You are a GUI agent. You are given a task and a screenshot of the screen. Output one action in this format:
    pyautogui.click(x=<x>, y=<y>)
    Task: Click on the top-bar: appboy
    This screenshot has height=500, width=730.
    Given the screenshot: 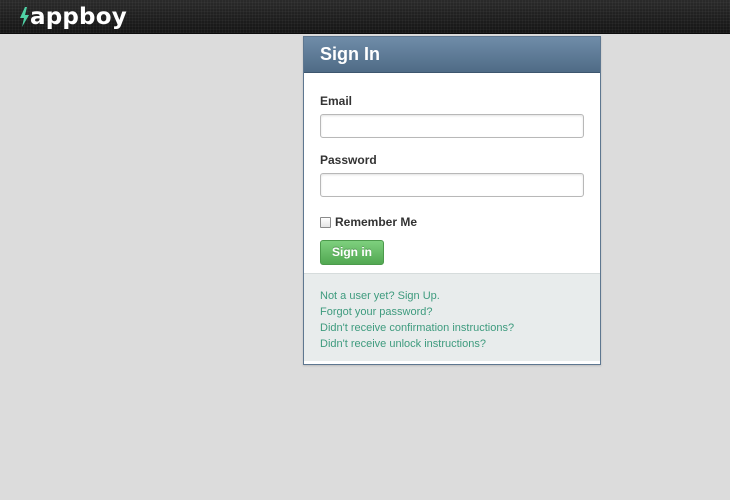 What is the action you would take?
    pyautogui.click(x=365, y=17)
    